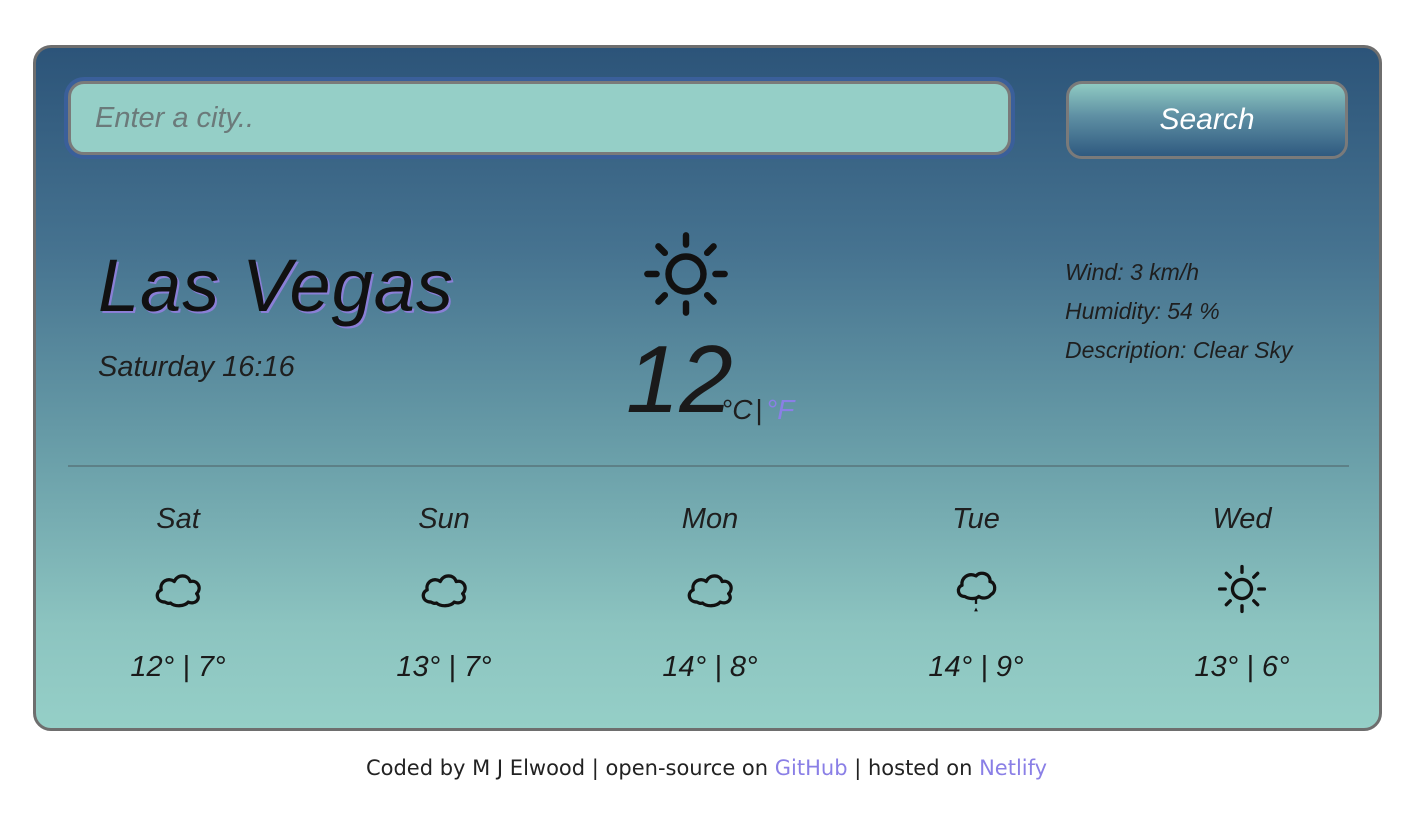 The height and width of the screenshot is (824, 1413). Describe the element at coordinates (736, 410) in the screenshot. I see `celsius-toggle: °C` at that location.